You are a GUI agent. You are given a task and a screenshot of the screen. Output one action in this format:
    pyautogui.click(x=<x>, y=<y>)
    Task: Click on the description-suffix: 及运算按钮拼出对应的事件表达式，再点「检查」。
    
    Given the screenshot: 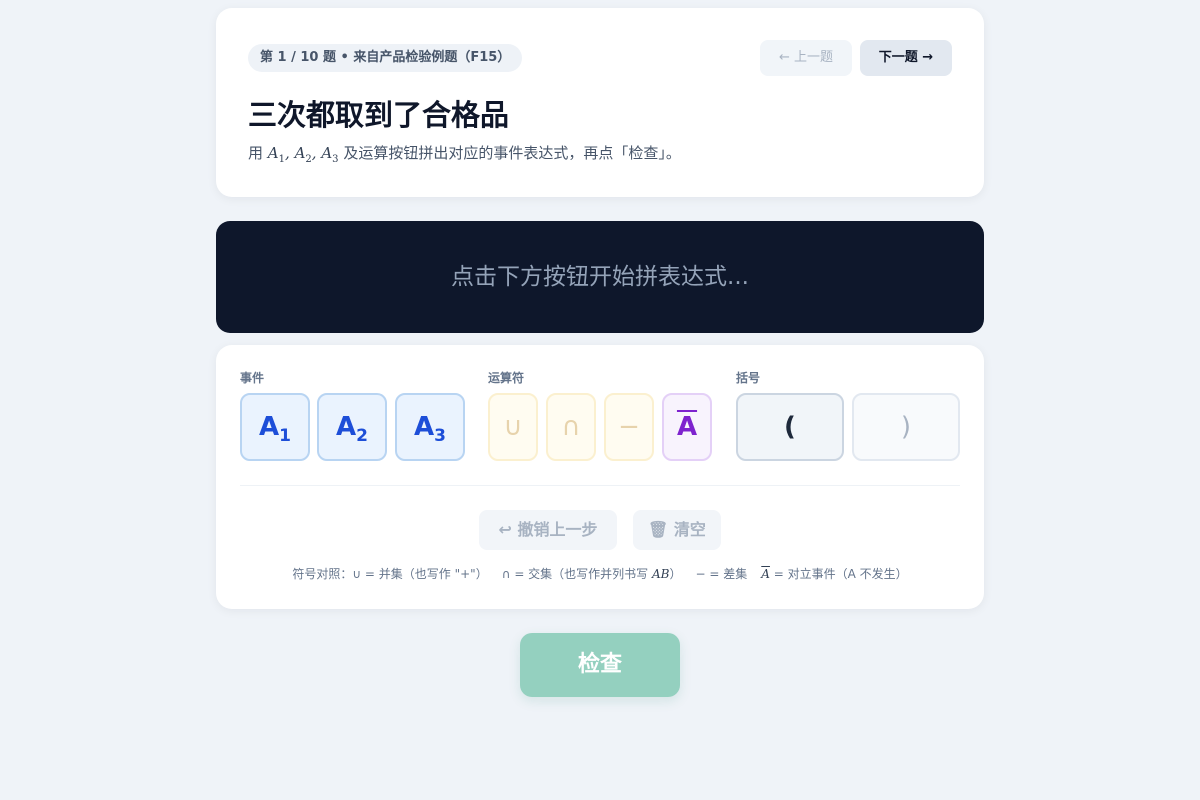 What is the action you would take?
    pyautogui.click(x=512, y=153)
    